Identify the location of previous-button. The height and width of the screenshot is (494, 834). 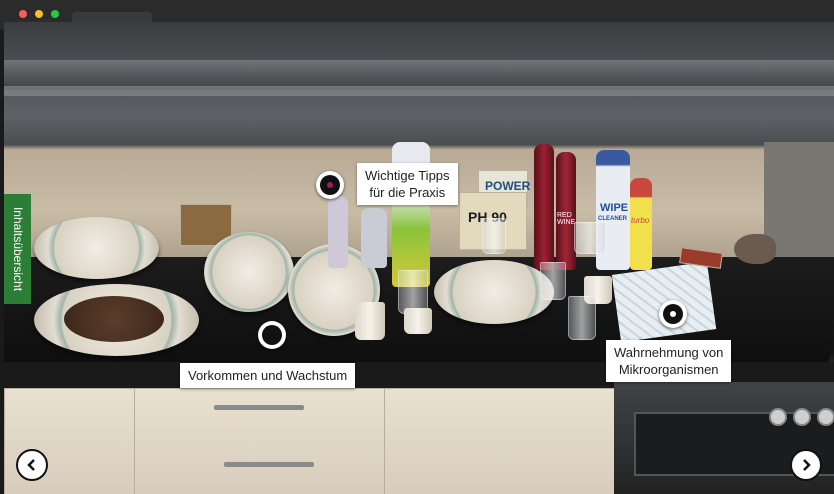
(32, 465).